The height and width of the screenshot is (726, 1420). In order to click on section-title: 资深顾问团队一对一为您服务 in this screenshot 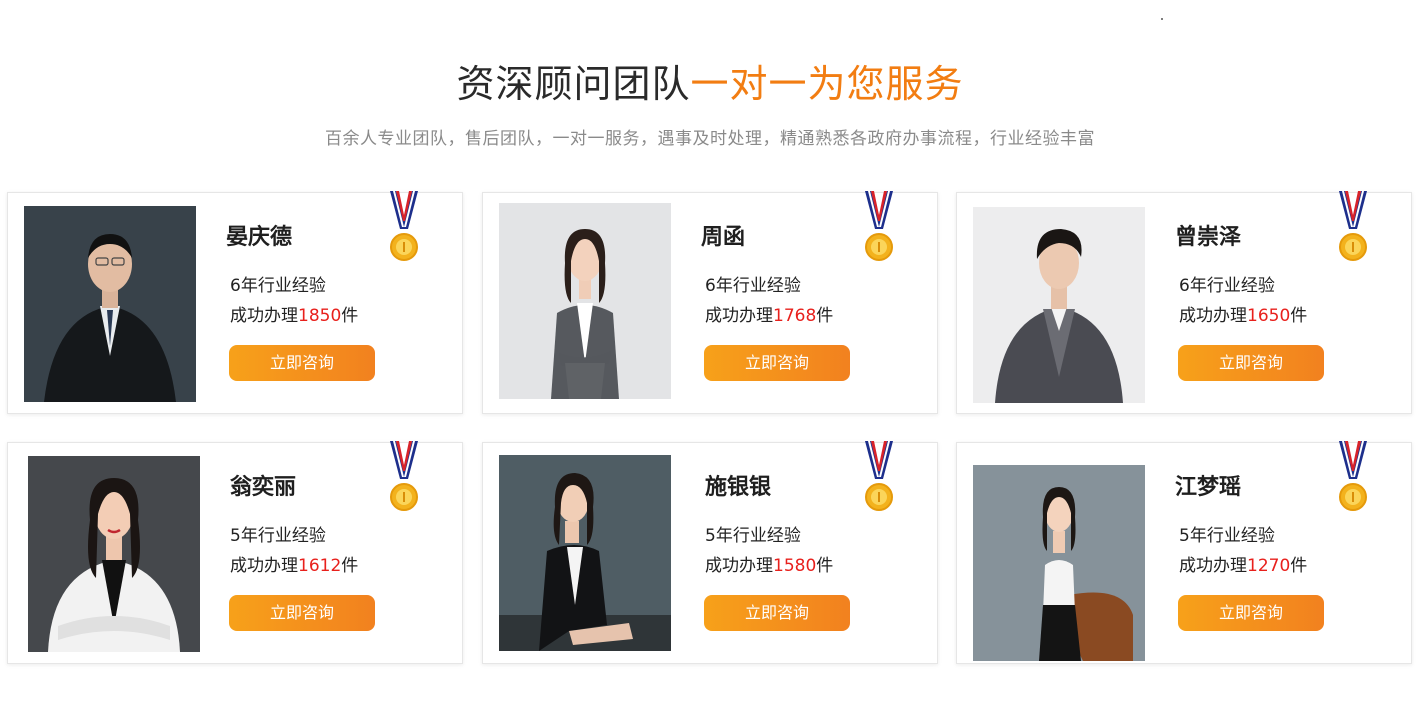, I will do `click(710, 84)`.